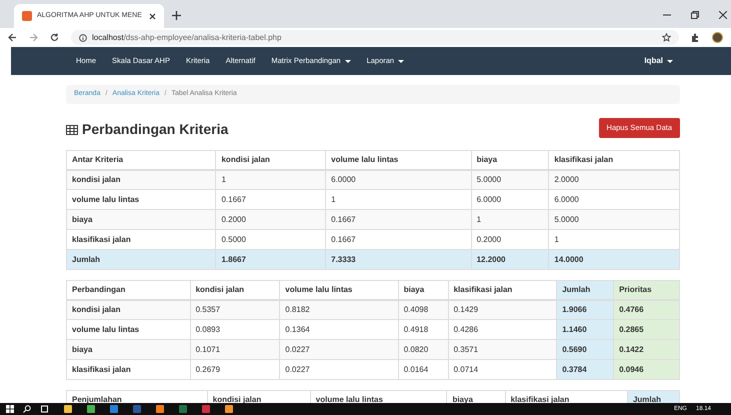 The height and width of the screenshot is (415, 731). I want to click on table-cell: 1.8667, so click(271, 260).